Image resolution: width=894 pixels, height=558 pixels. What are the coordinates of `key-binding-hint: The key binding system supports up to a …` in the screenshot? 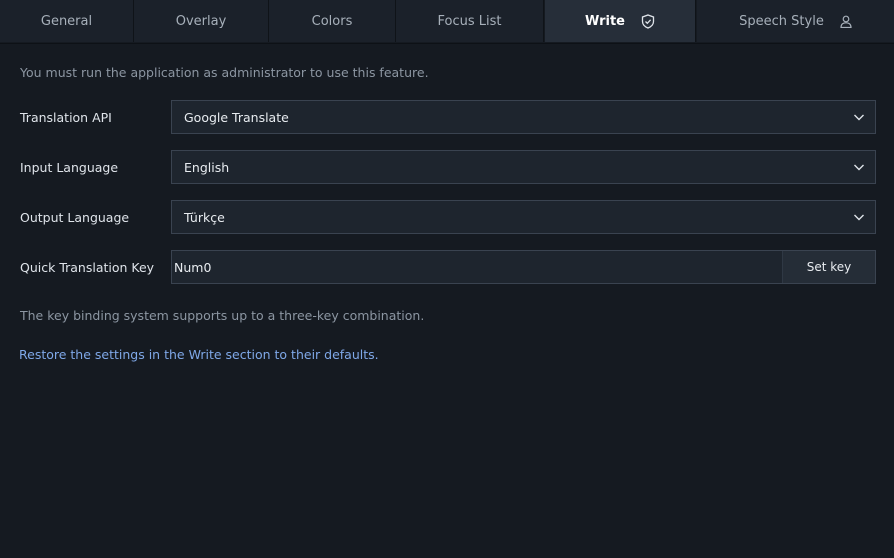 It's located at (222, 315).